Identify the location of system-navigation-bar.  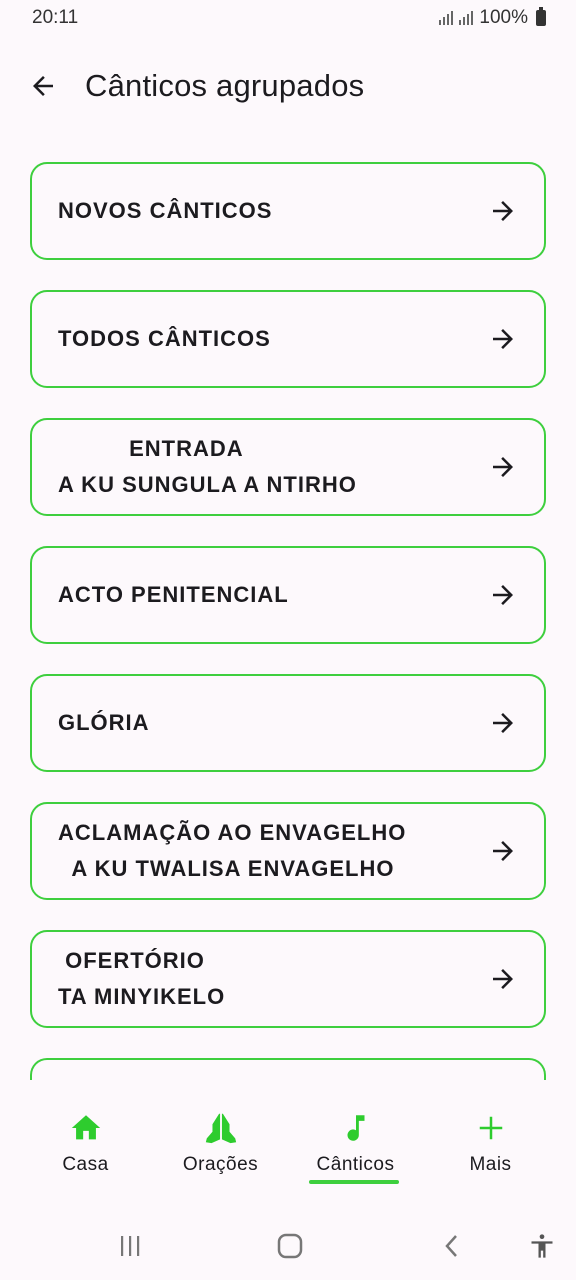
(288, 1245).